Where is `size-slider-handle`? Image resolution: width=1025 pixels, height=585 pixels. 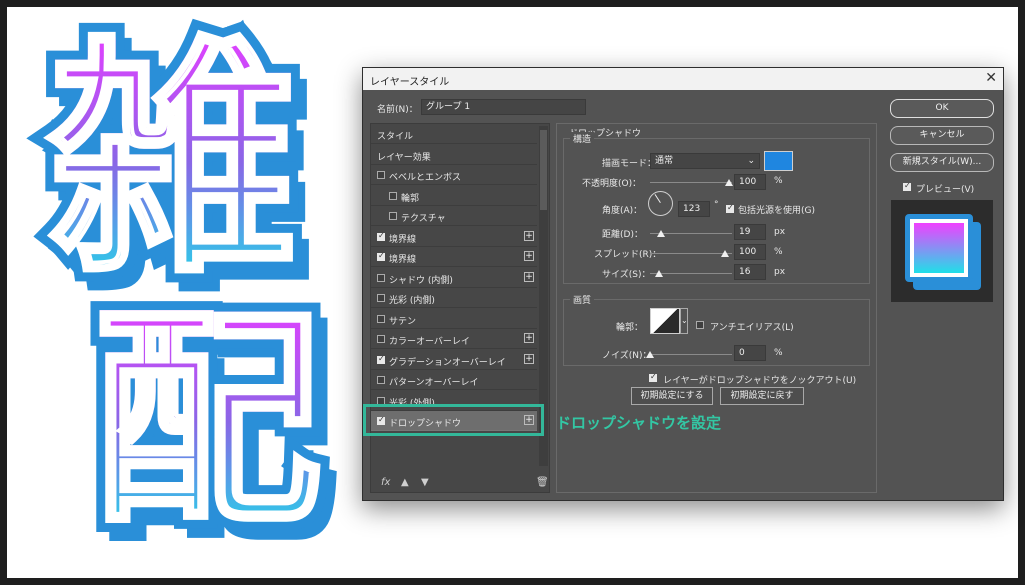 size-slider-handle is located at coordinates (659, 273).